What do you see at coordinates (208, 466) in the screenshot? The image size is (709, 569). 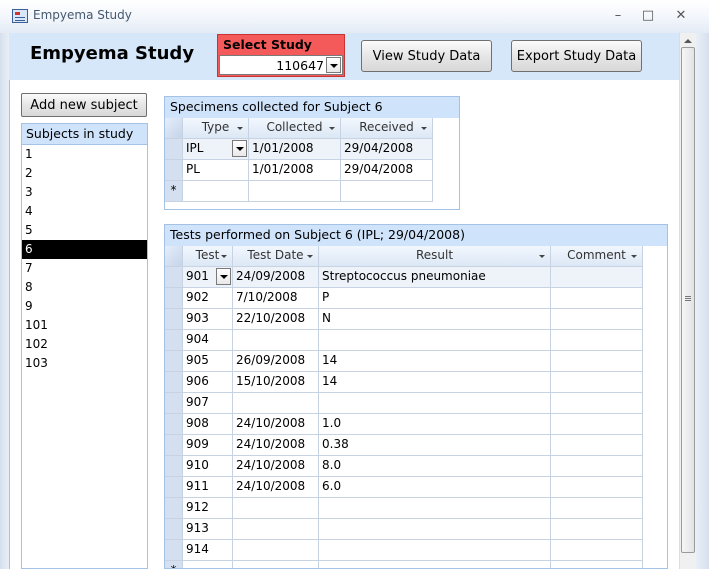 I see `table-cell: 910` at bounding box center [208, 466].